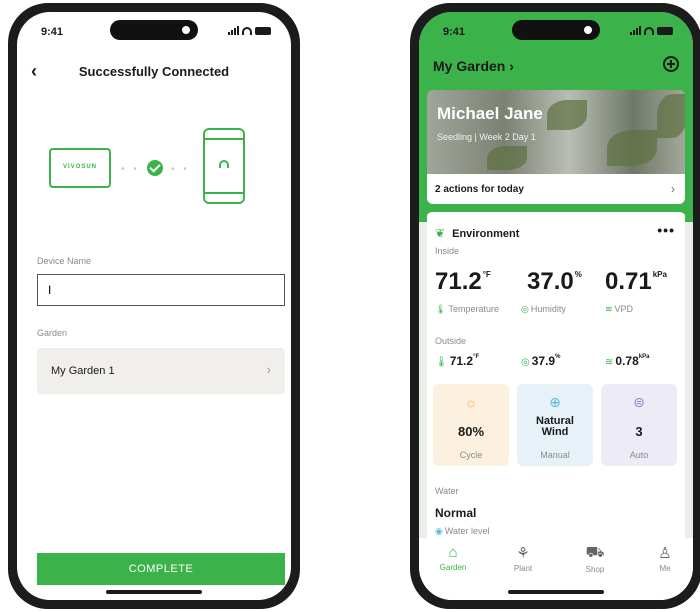 Image resolution: width=700 pixels, height=612 pixels. I want to click on smartphone-icon, so click(224, 166).